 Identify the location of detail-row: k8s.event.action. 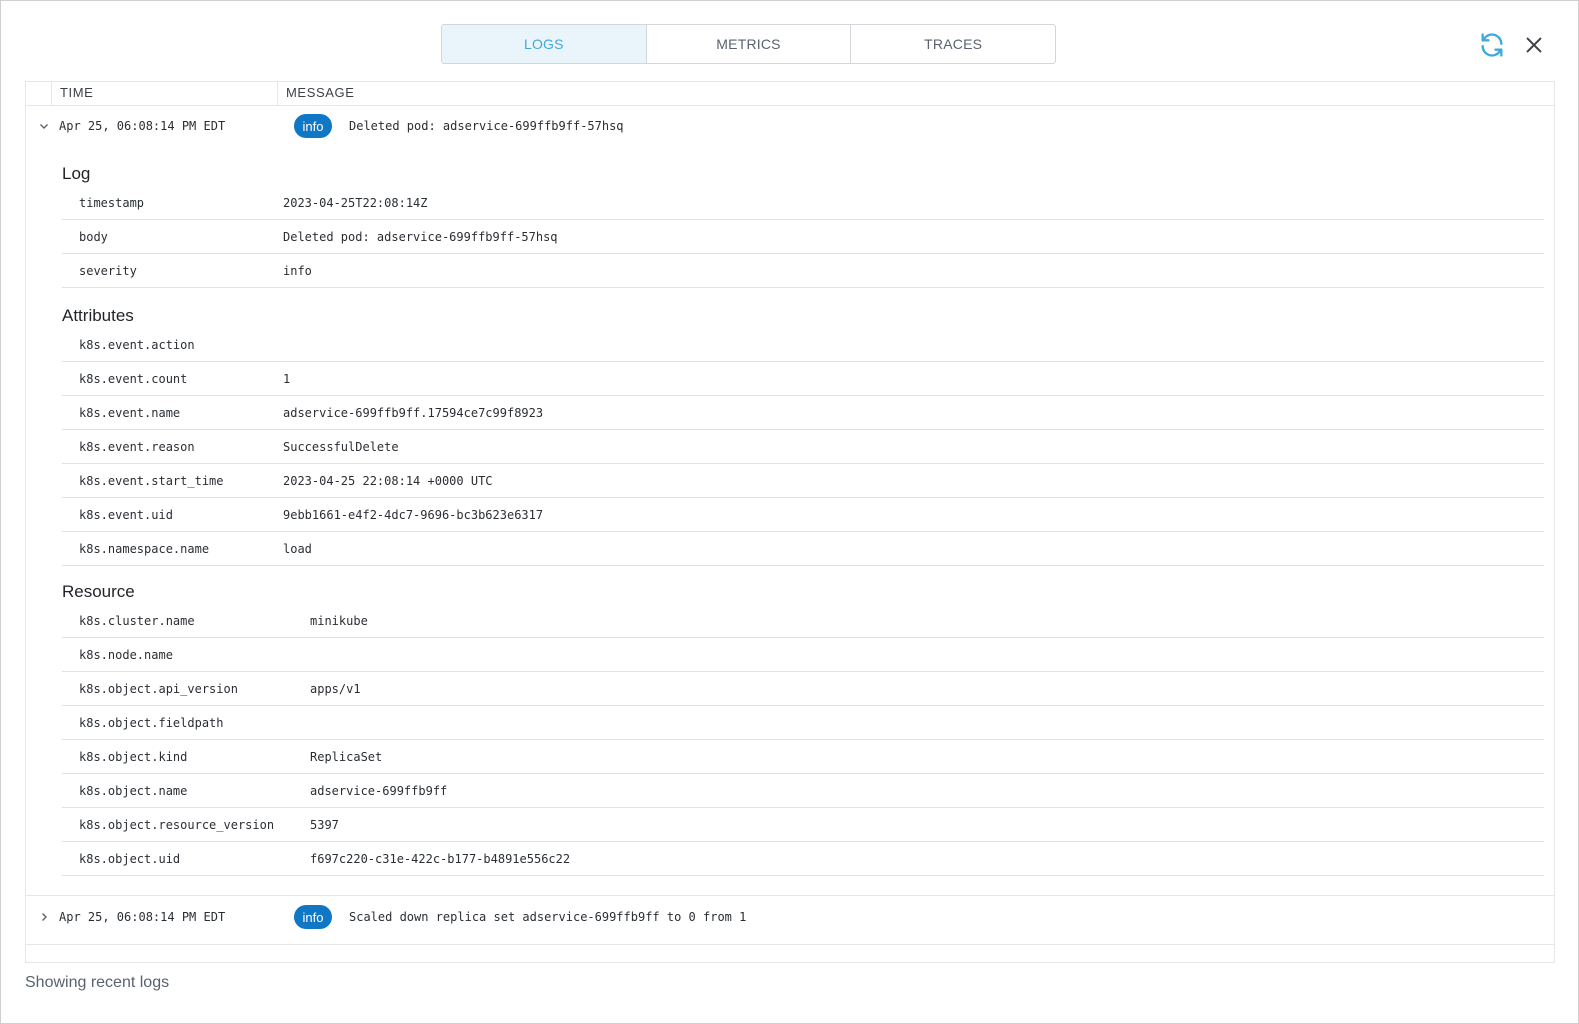
(803, 345).